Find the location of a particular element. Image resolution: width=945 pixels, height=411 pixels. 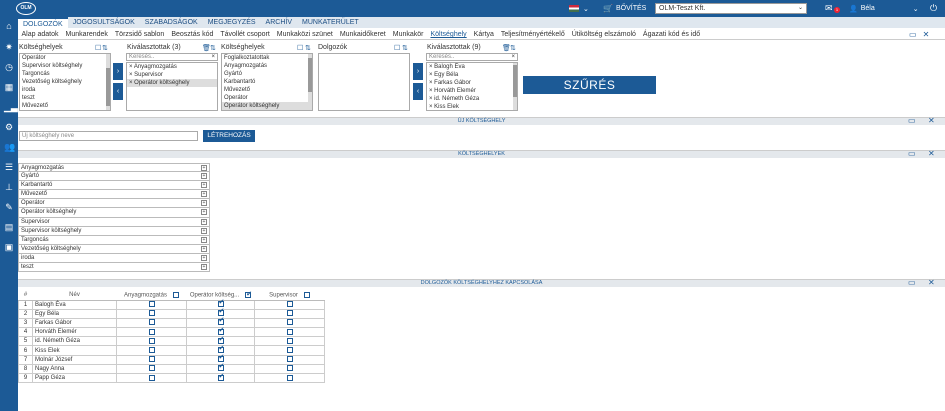

selected2-search-input: Keresés.. × is located at coordinates (472, 57).